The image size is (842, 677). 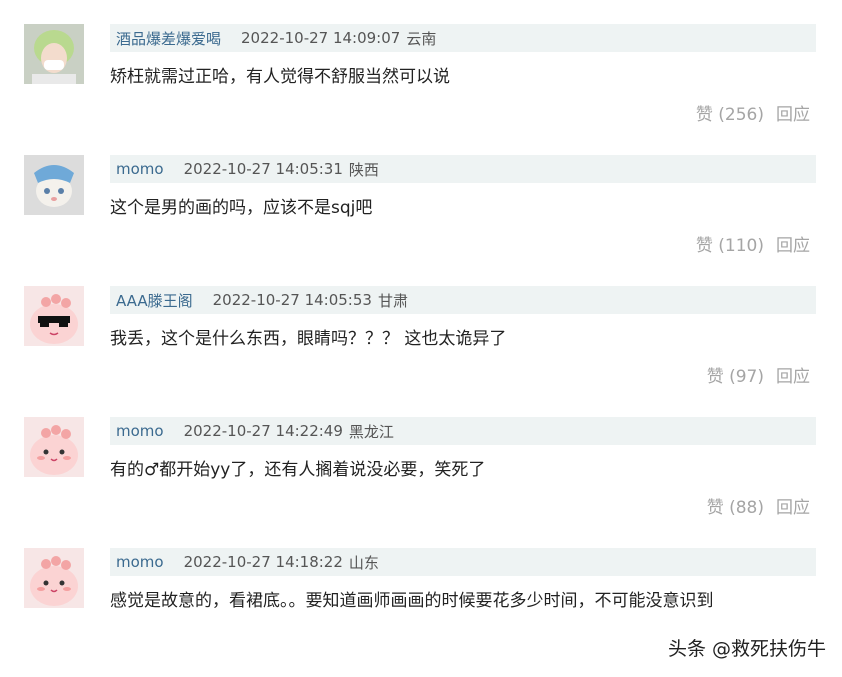 What do you see at coordinates (392, 300) in the screenshot?
I see `comment-location: 甘肃` at bounding box center [392, 300].